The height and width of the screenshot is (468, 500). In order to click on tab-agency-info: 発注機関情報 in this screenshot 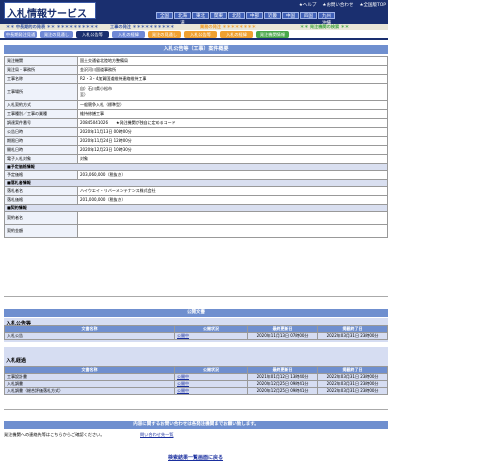, I will do `click(272, 34)`.